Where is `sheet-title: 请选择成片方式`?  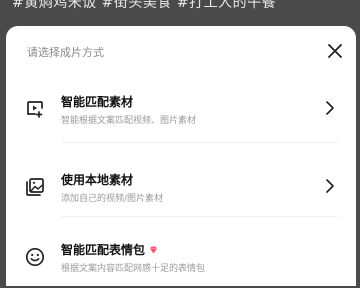 sheet-title: 请选择成片方式 is located at coordinates (65, 52).